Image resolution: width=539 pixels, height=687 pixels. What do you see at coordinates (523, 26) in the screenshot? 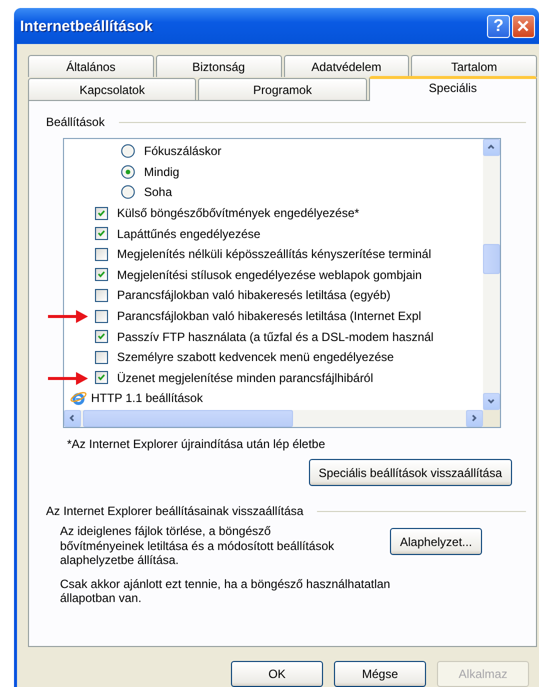
I see `close-button` at bounding box center [523, 26].